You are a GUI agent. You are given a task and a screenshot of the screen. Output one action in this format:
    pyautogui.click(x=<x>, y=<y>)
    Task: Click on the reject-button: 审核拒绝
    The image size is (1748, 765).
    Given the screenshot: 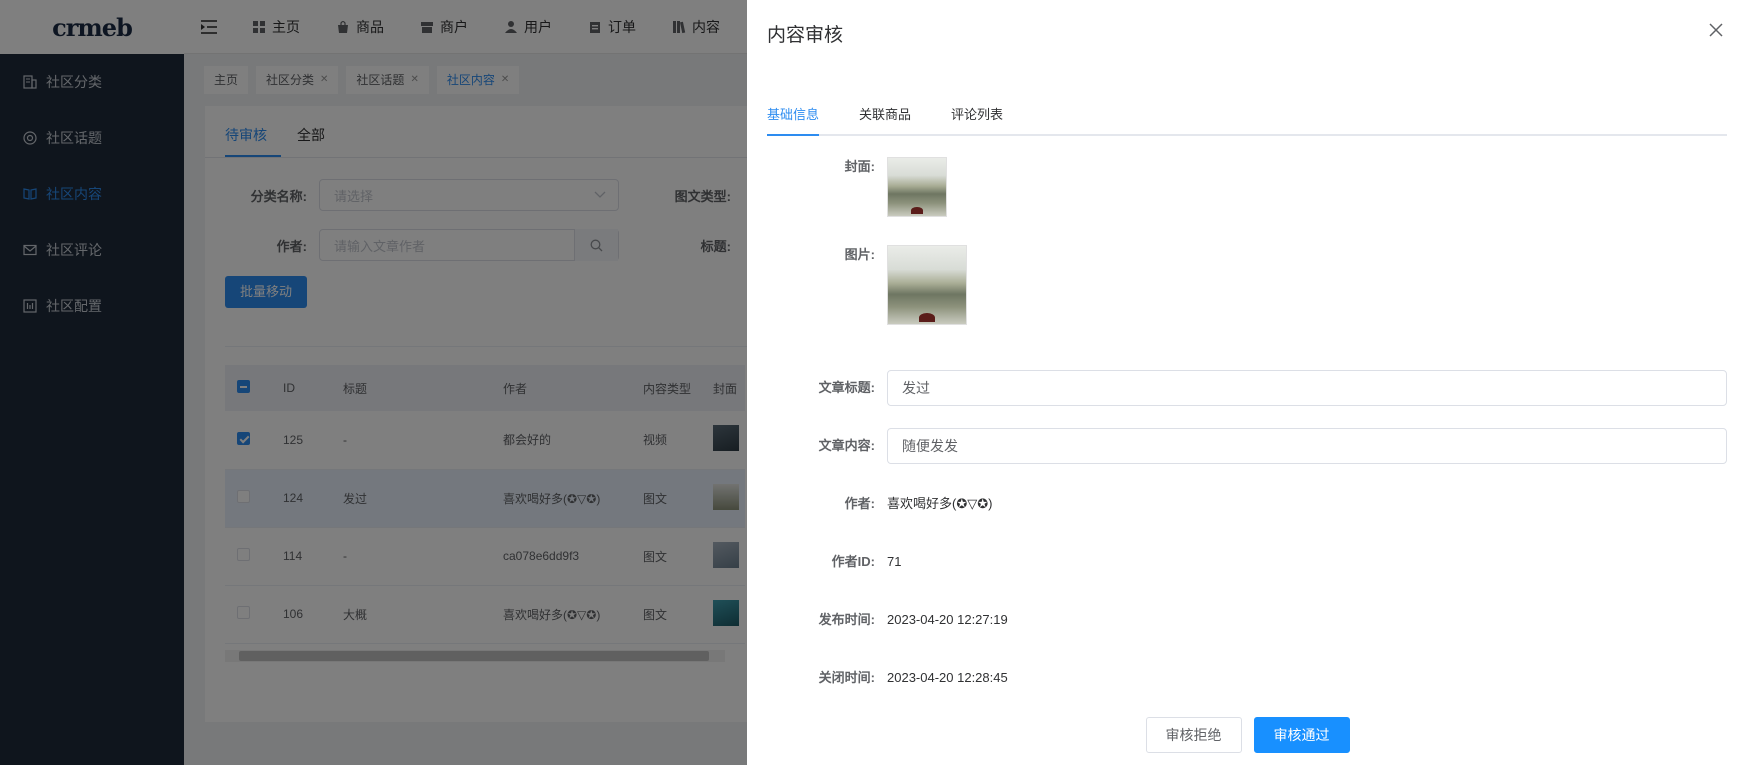 What is the action you would take?
    pyautogui.click(x=1193, y=735)
    